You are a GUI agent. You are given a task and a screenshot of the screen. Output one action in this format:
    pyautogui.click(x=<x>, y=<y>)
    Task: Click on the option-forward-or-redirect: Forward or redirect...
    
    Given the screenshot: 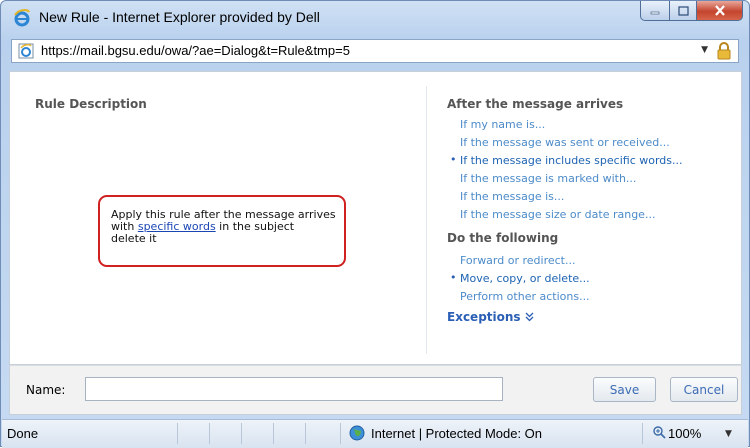 What is the action you would take?
    pyautogui.click(x=517, y=260)
    